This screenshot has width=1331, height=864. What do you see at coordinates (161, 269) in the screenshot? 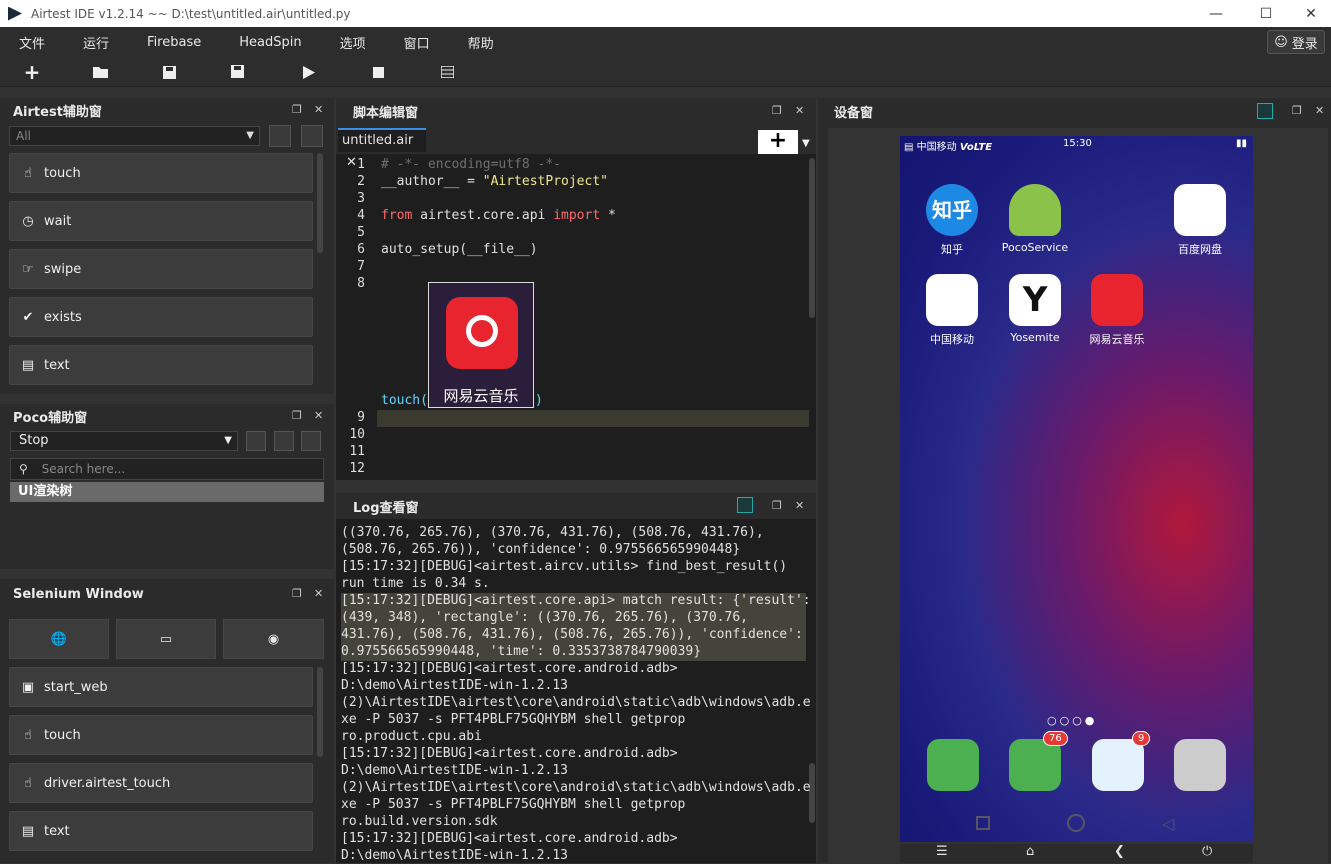
I see `swipe-button: ☞ swipe` at bounding box center [161, 269].